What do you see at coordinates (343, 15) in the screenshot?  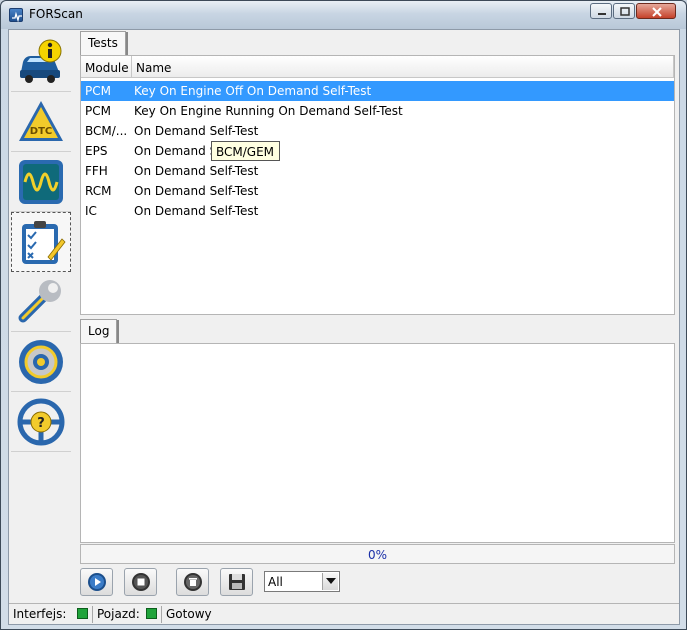 I see `title-bar: FORScan` at bounding box center [343, 15].